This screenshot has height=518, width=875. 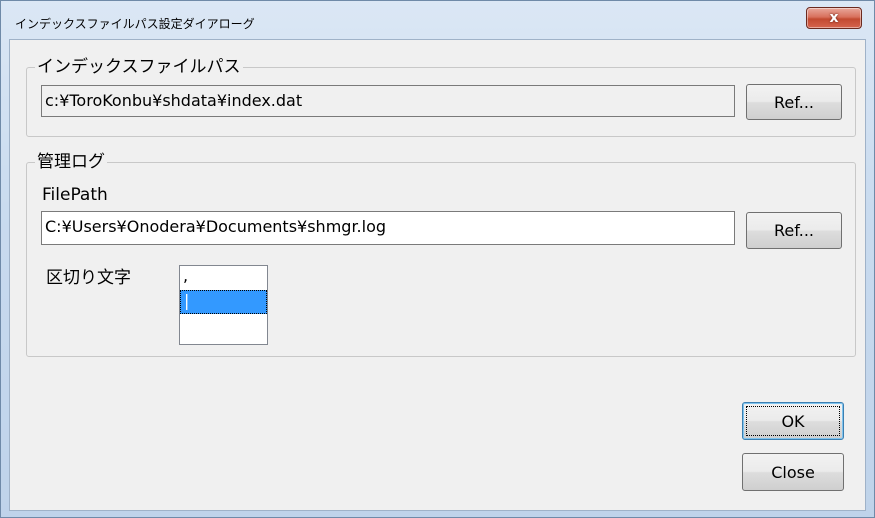 What do you see at coordinates (793, 472) in the screenshot?
I see `close-button: Close` at bounding box center [793, 472].